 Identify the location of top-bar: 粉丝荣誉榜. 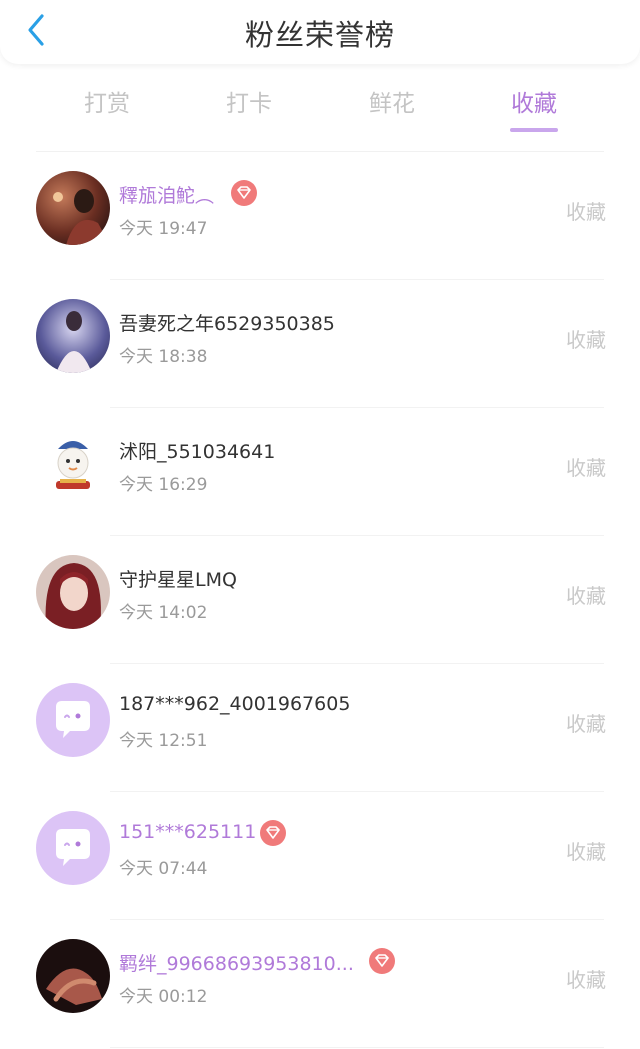
(320, 32).